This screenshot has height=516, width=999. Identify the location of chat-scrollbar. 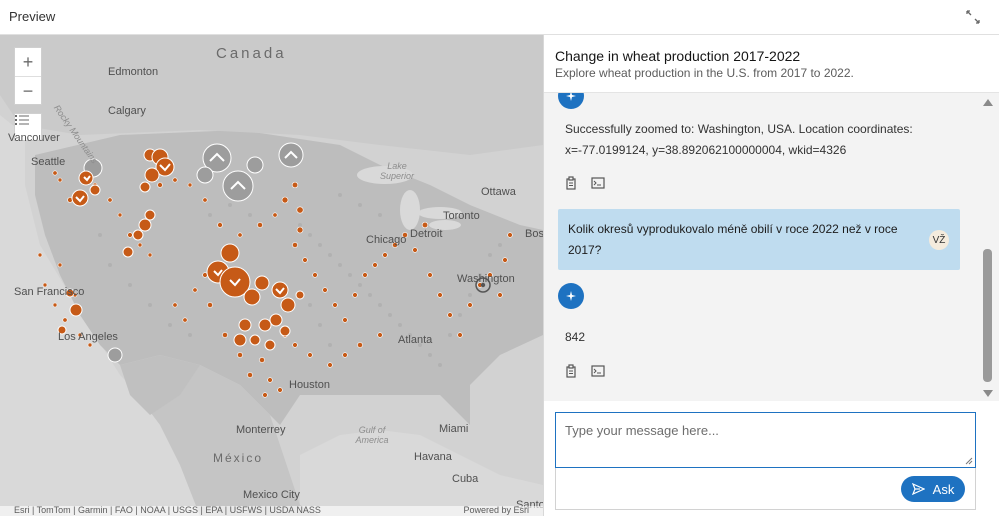
(987, 247).